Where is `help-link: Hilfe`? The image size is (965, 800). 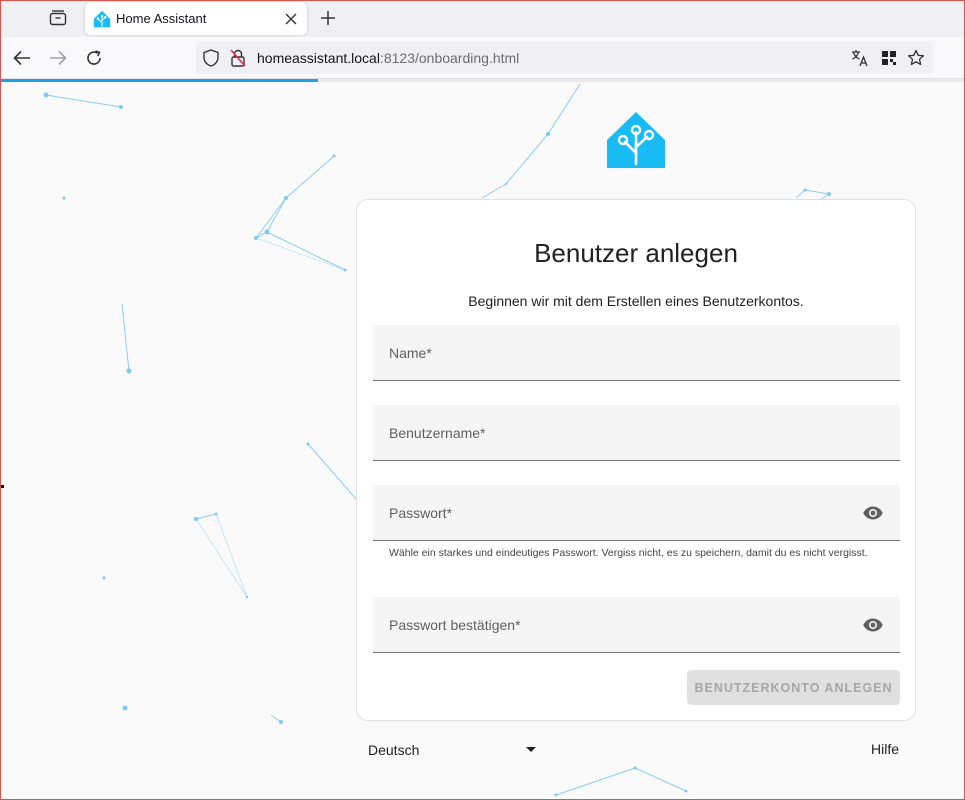 help-link: Hilfe is located at coordinates (885, 749).